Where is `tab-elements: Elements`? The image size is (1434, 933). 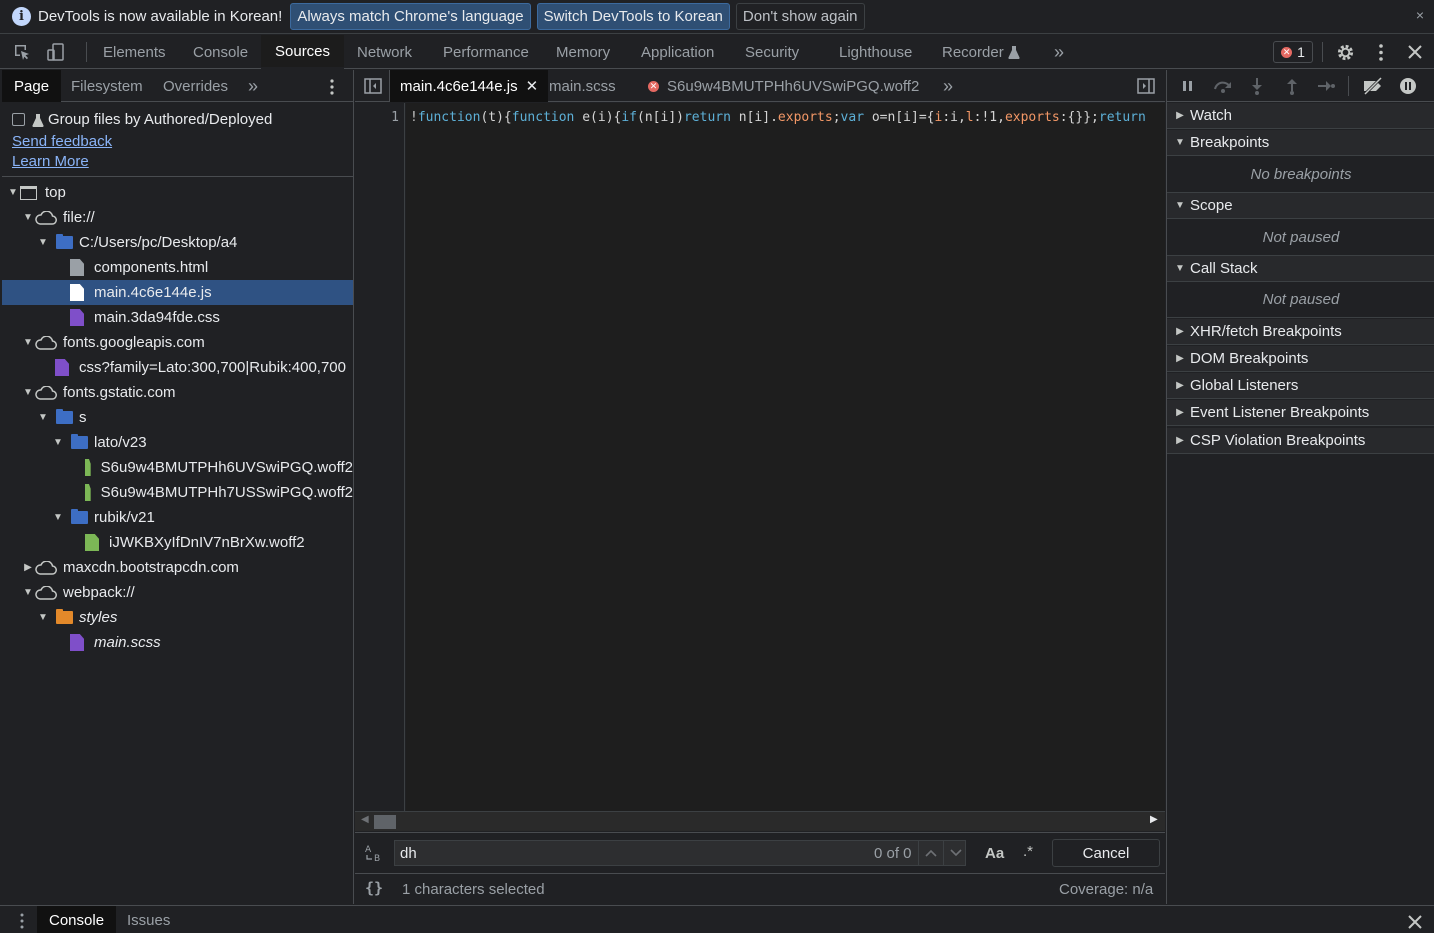
tab-elements: Elements is located at coordinates (134, 52).